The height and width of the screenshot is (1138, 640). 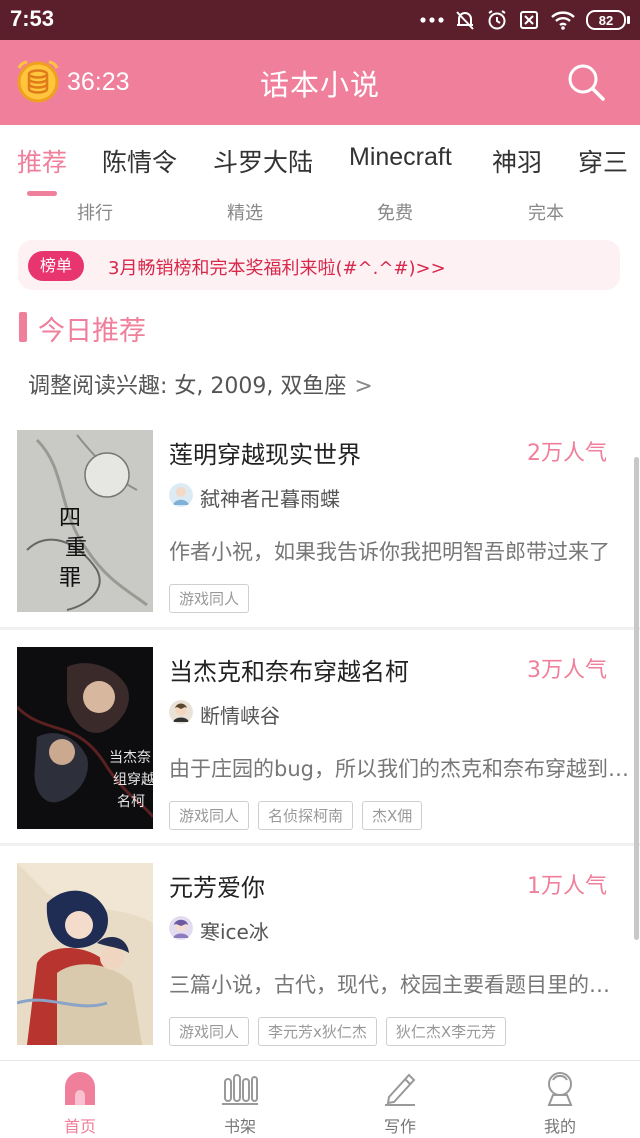 I want to click on subnav-completed: 完本, so click(x=546, y=212).